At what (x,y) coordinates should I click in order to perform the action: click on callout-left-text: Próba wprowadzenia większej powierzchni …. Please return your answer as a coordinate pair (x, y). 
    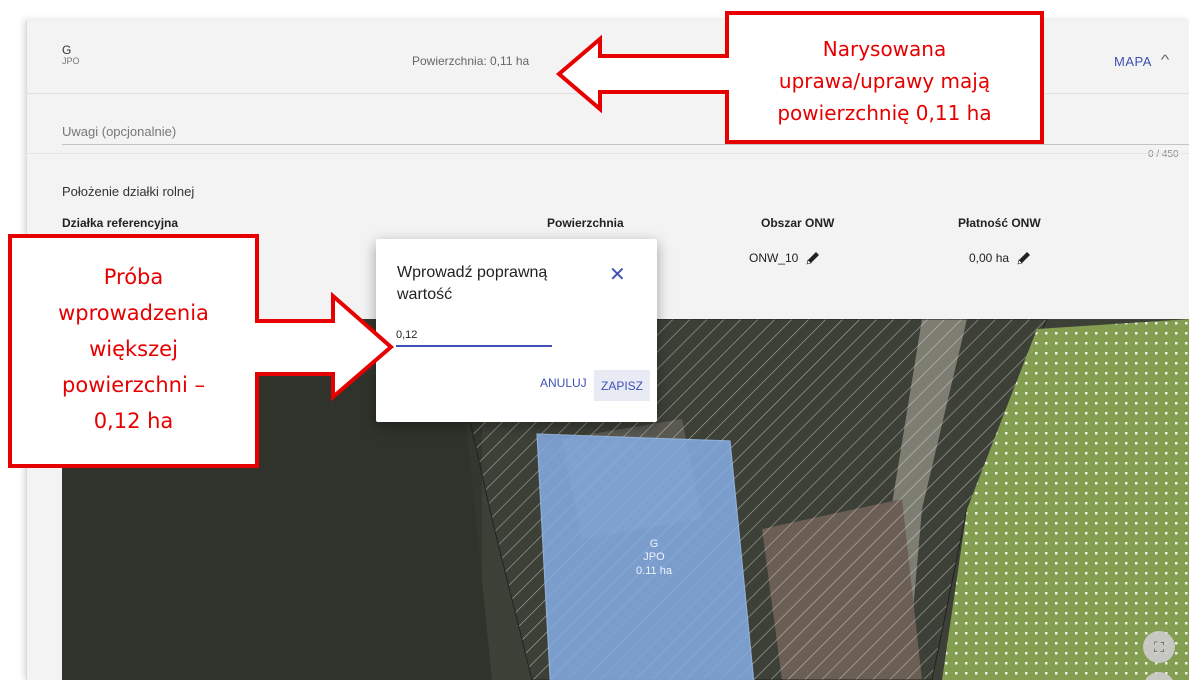
    Looking at the image, I should click on (133, 349).